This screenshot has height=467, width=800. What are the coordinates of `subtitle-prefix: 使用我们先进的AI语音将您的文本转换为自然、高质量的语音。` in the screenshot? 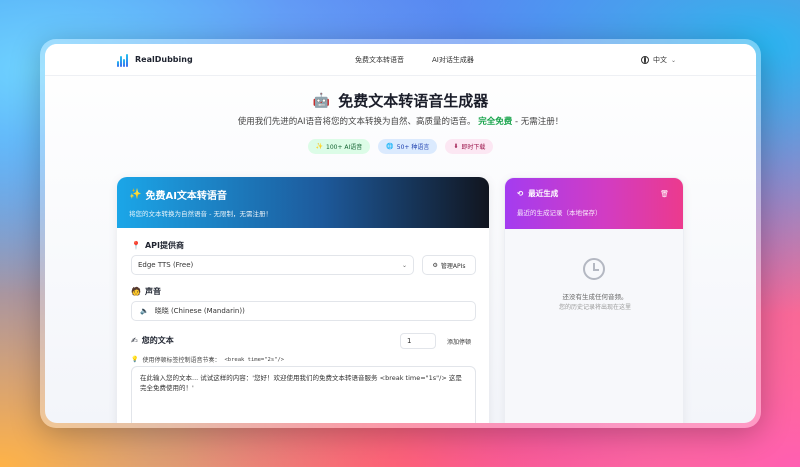 It's located at (356, 122).